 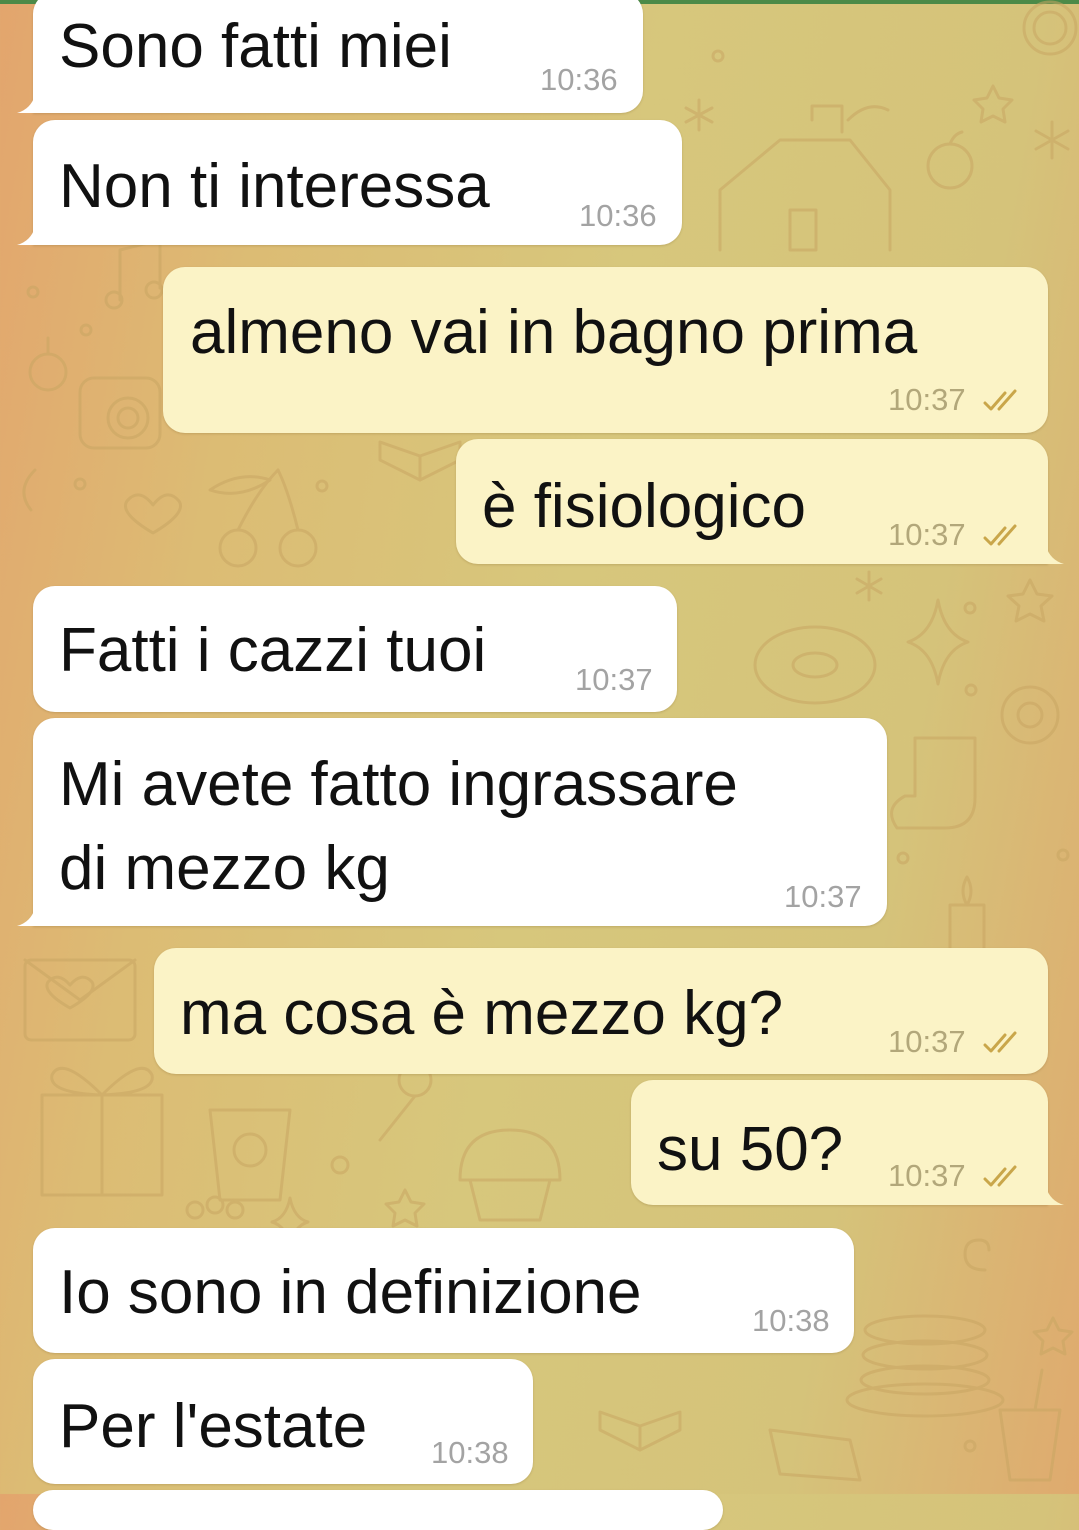 I want to click on message-bubble-incoming: Sono fatti miei 10:36, so click(x=330, y=56).